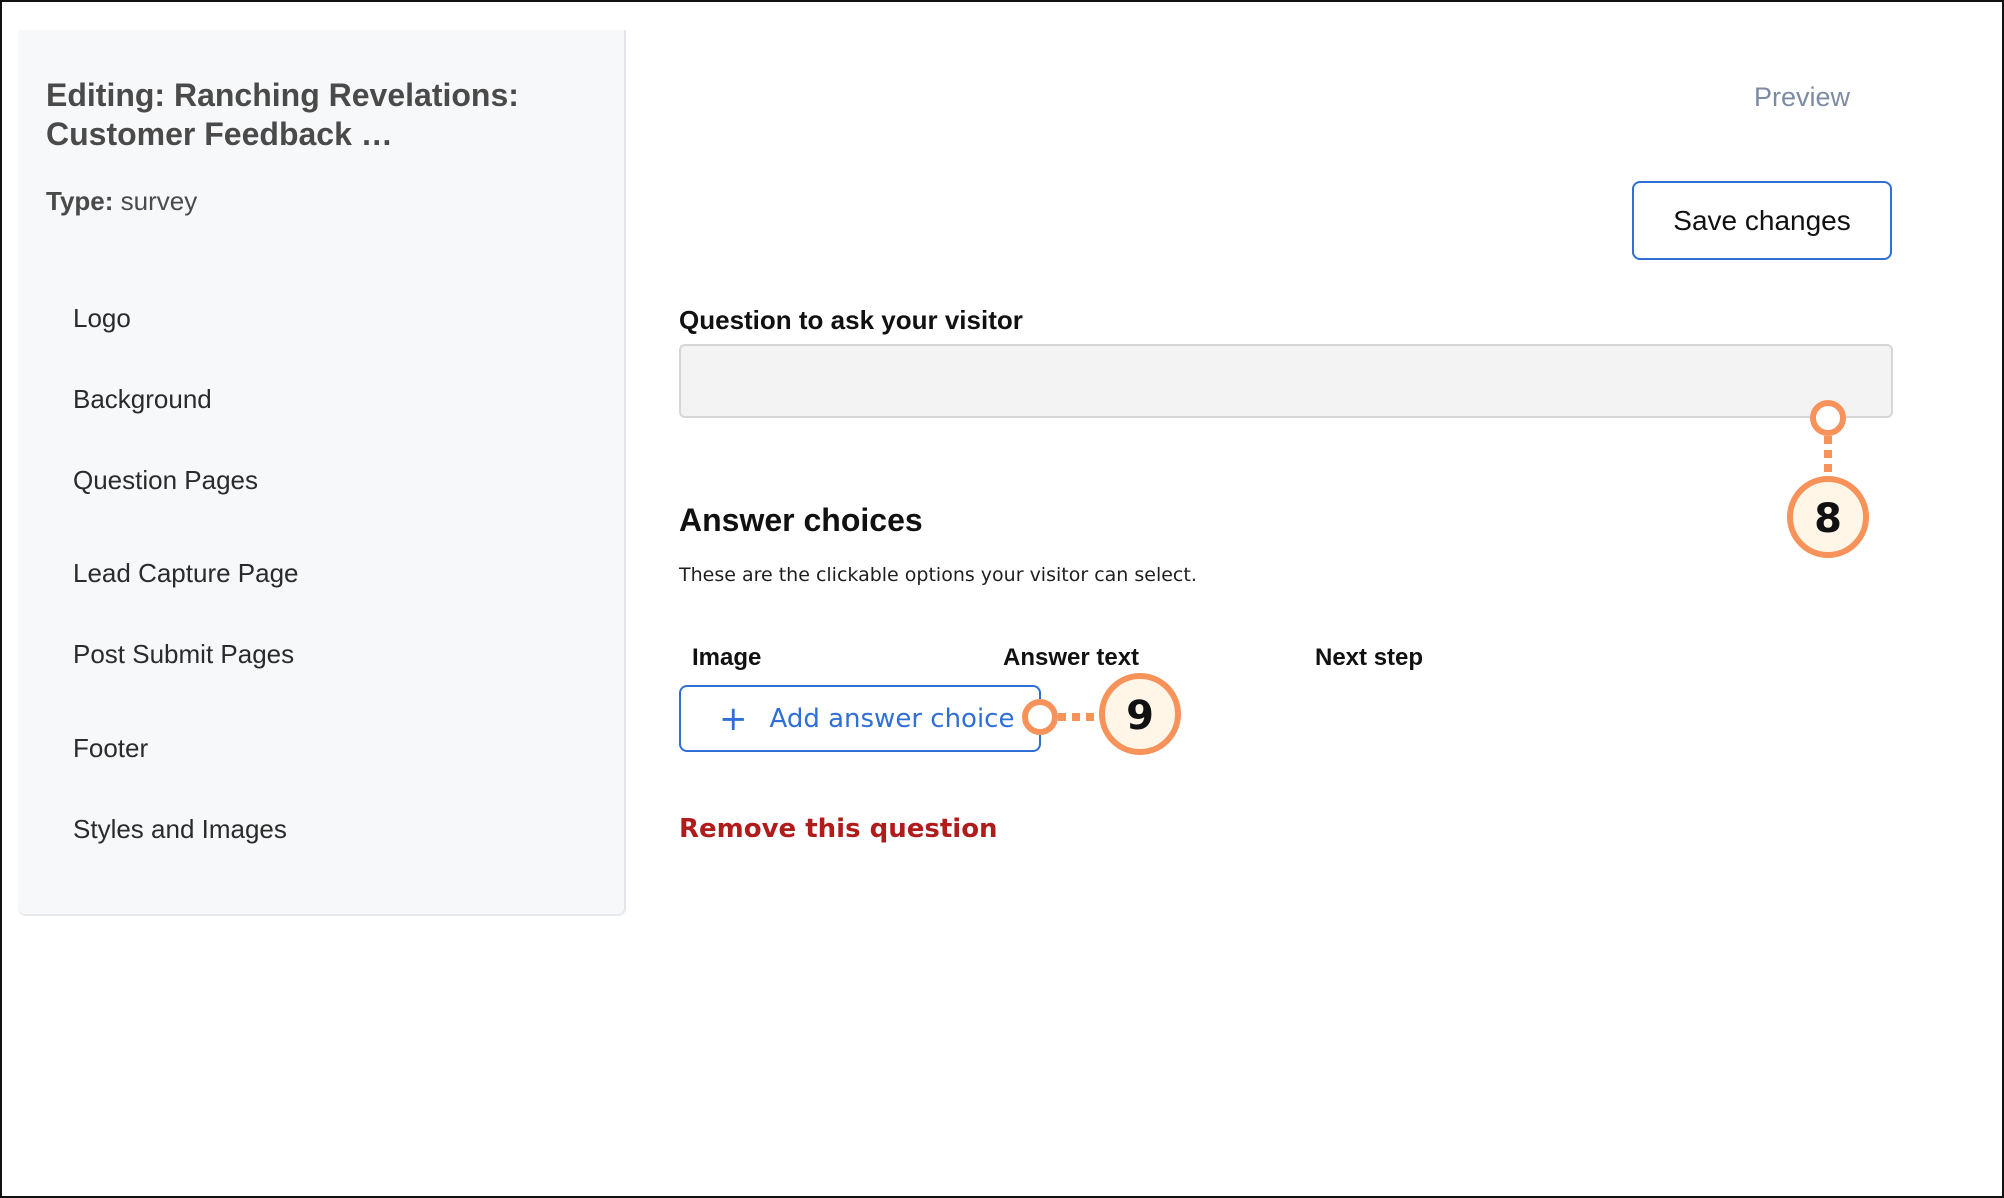 The height and width of the screenshot is (1198, 2004). Describe the element at coordinates (1101, 714) in the screenshot. I see `callout-9: 9` at that location.